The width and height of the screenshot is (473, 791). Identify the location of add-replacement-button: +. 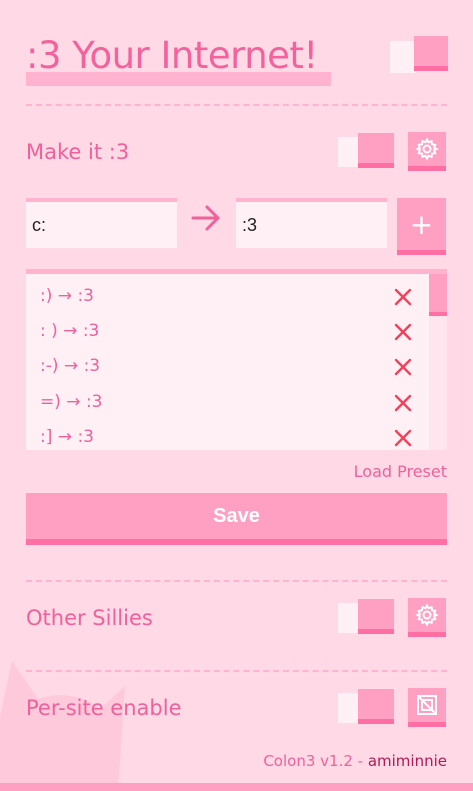
(421, 224).